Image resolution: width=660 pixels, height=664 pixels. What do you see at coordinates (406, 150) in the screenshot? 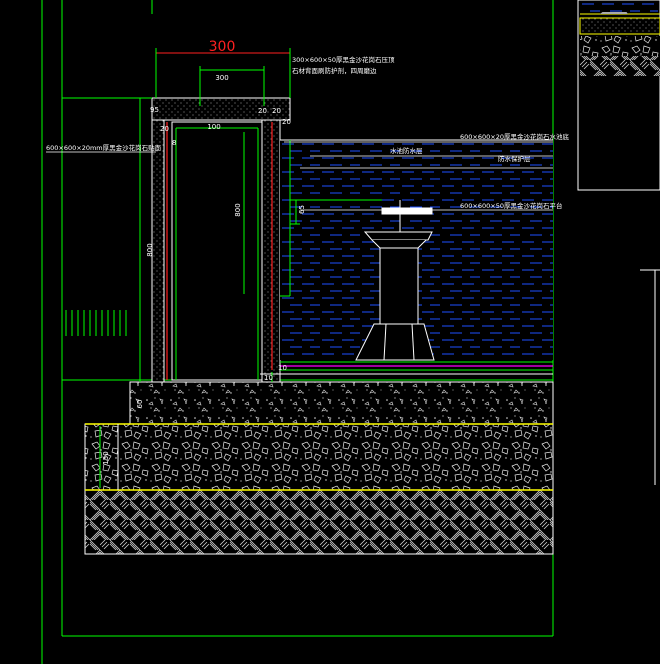
I see `note-right-2: 水池防水层` at bounding box center [406, 150].